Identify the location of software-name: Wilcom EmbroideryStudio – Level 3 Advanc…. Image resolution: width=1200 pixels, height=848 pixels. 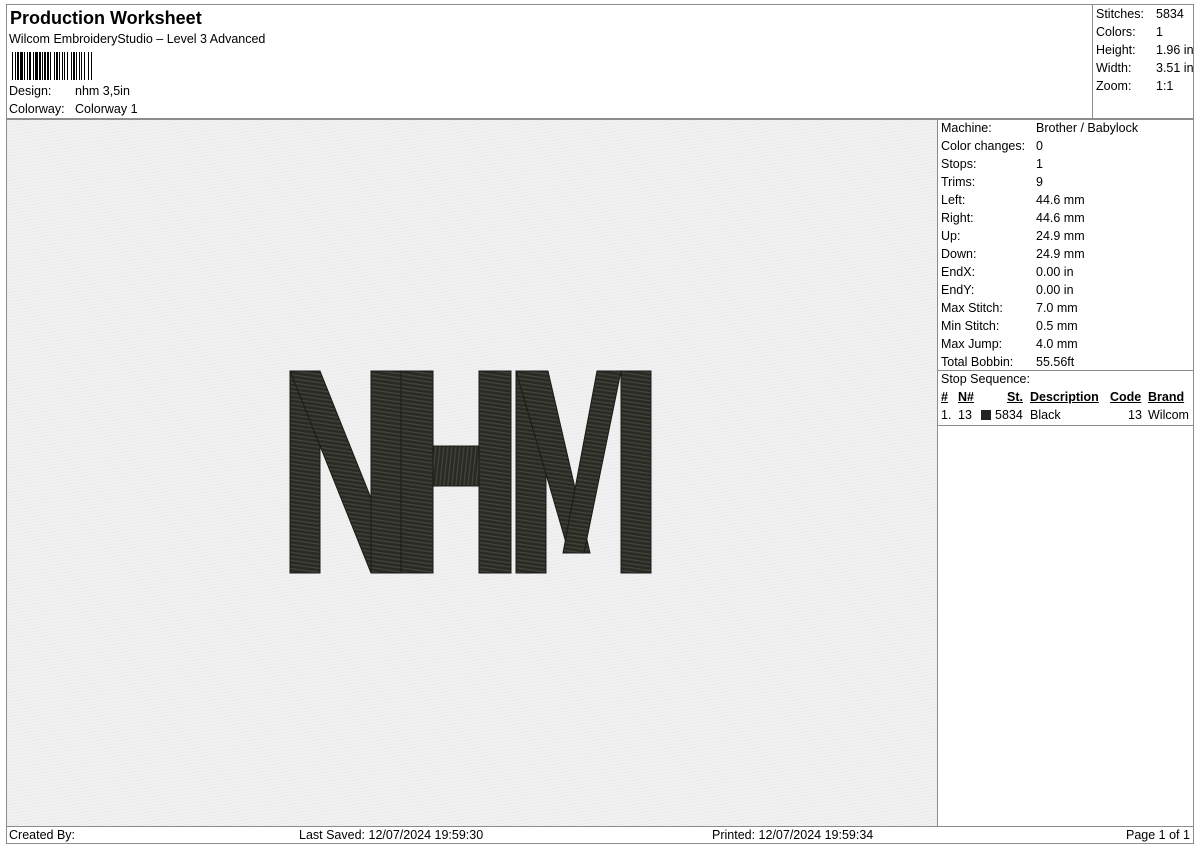
(137, 39).